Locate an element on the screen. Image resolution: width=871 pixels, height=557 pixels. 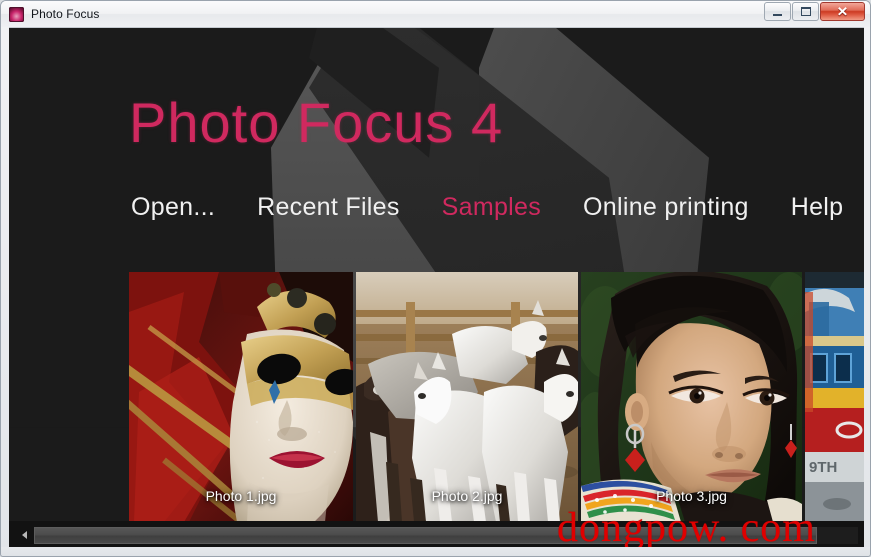
window-title: Photo Focus is located at coordinates (65, 14).